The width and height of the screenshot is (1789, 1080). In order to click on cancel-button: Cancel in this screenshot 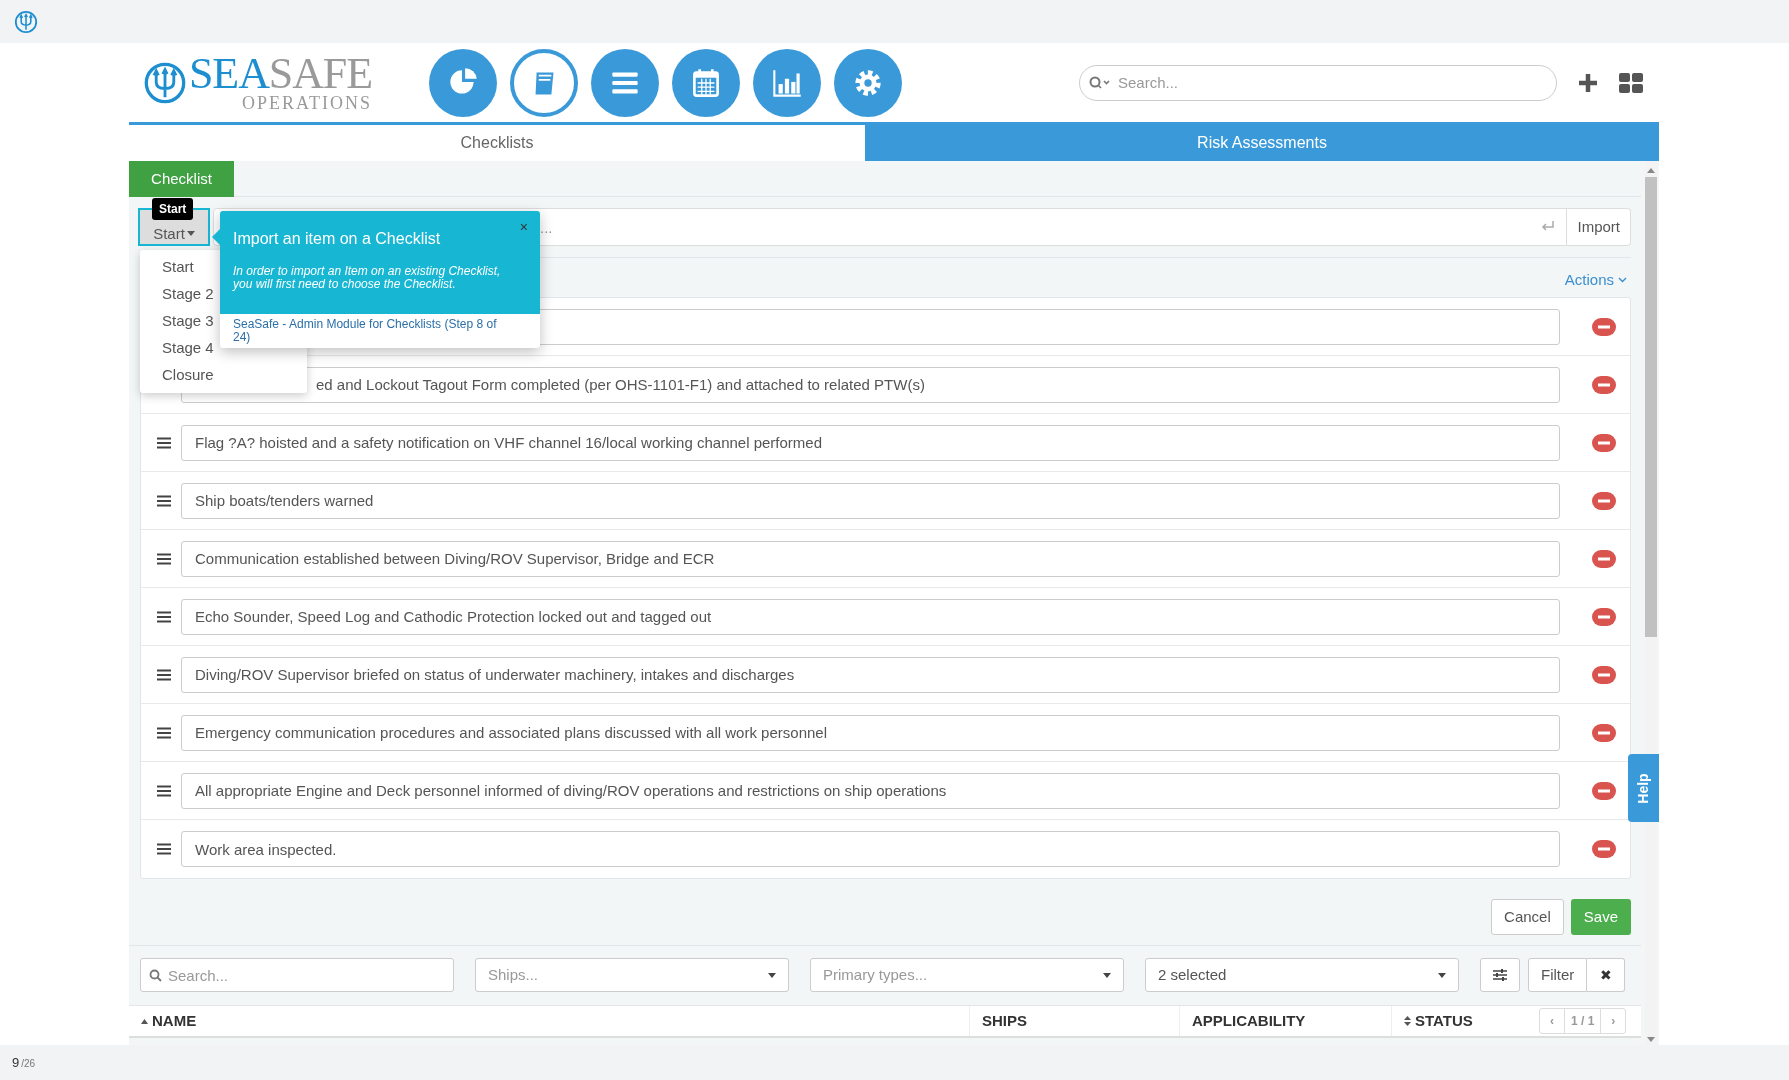, I will do `click(1527, 917)`.